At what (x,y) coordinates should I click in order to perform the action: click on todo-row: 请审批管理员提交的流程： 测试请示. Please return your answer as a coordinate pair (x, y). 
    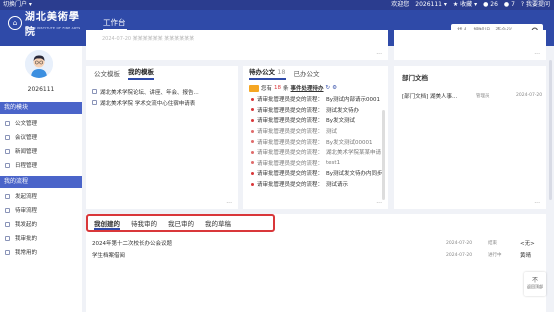
    Looking at the image, I should click on (319, 184).